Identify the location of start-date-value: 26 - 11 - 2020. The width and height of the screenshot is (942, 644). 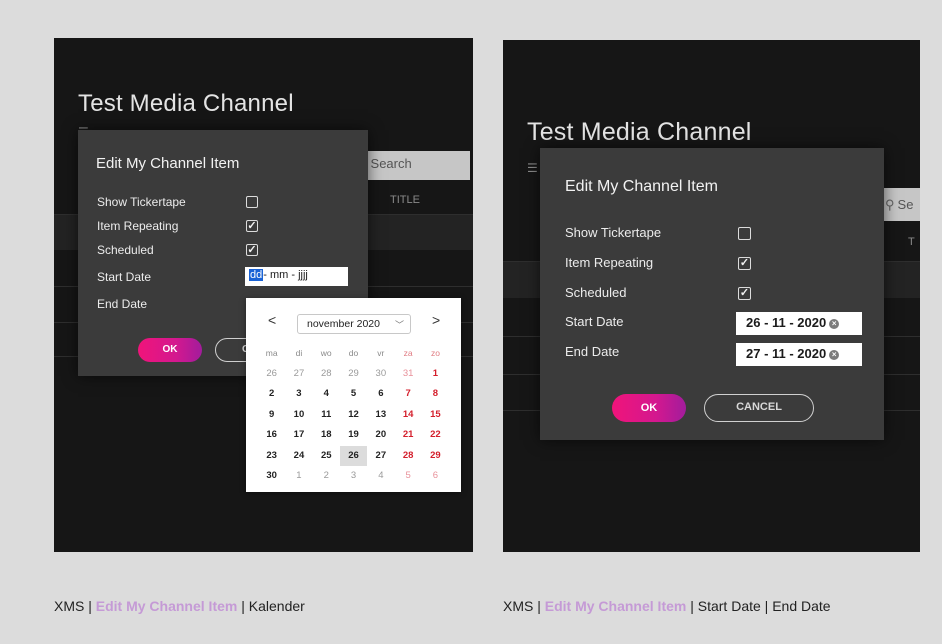
(786, 322).